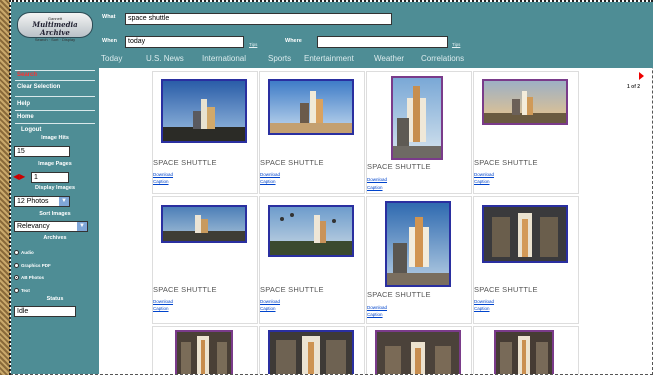 The image size is (653, 375). I want to click on nav-us-news: U.S. News, so click(165, 59).